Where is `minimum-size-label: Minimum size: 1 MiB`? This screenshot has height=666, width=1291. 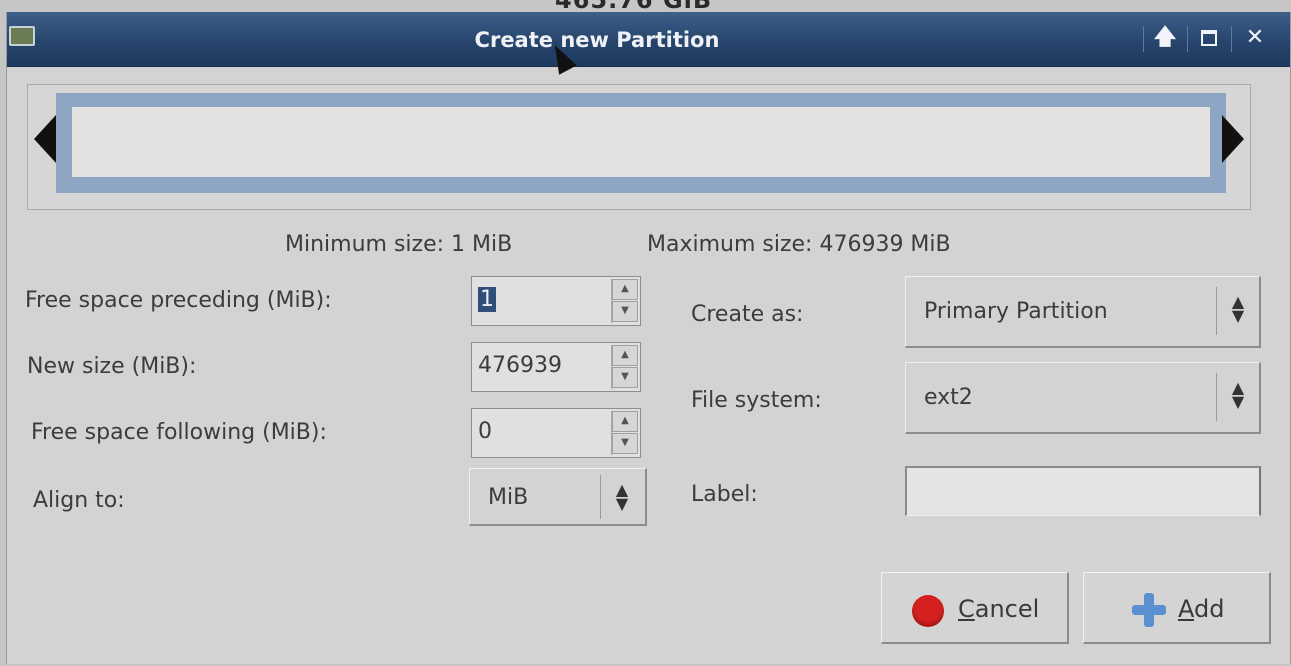 minimum-size-label: Minimum size: 1 MiB is located at coordinates (399, 244).